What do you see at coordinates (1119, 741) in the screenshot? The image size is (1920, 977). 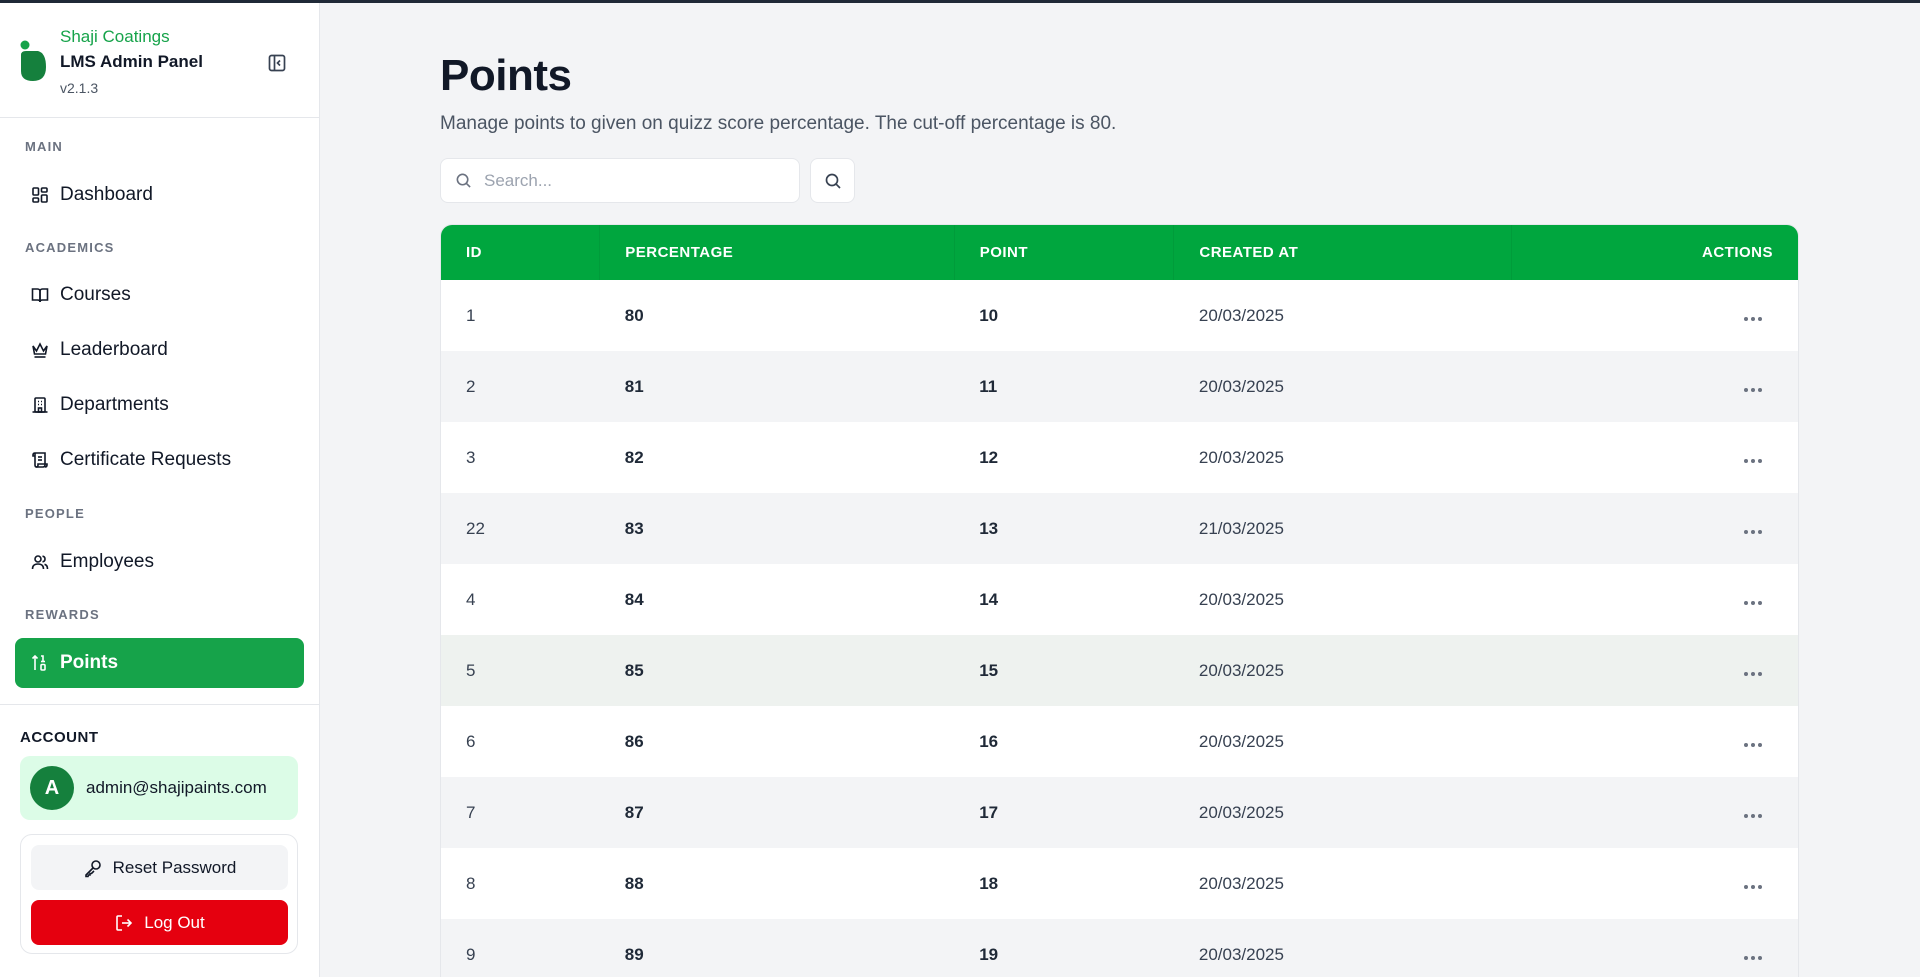 I see `table-row: 6 86 16 20/03/2025` at bounding box center [1119, 741].